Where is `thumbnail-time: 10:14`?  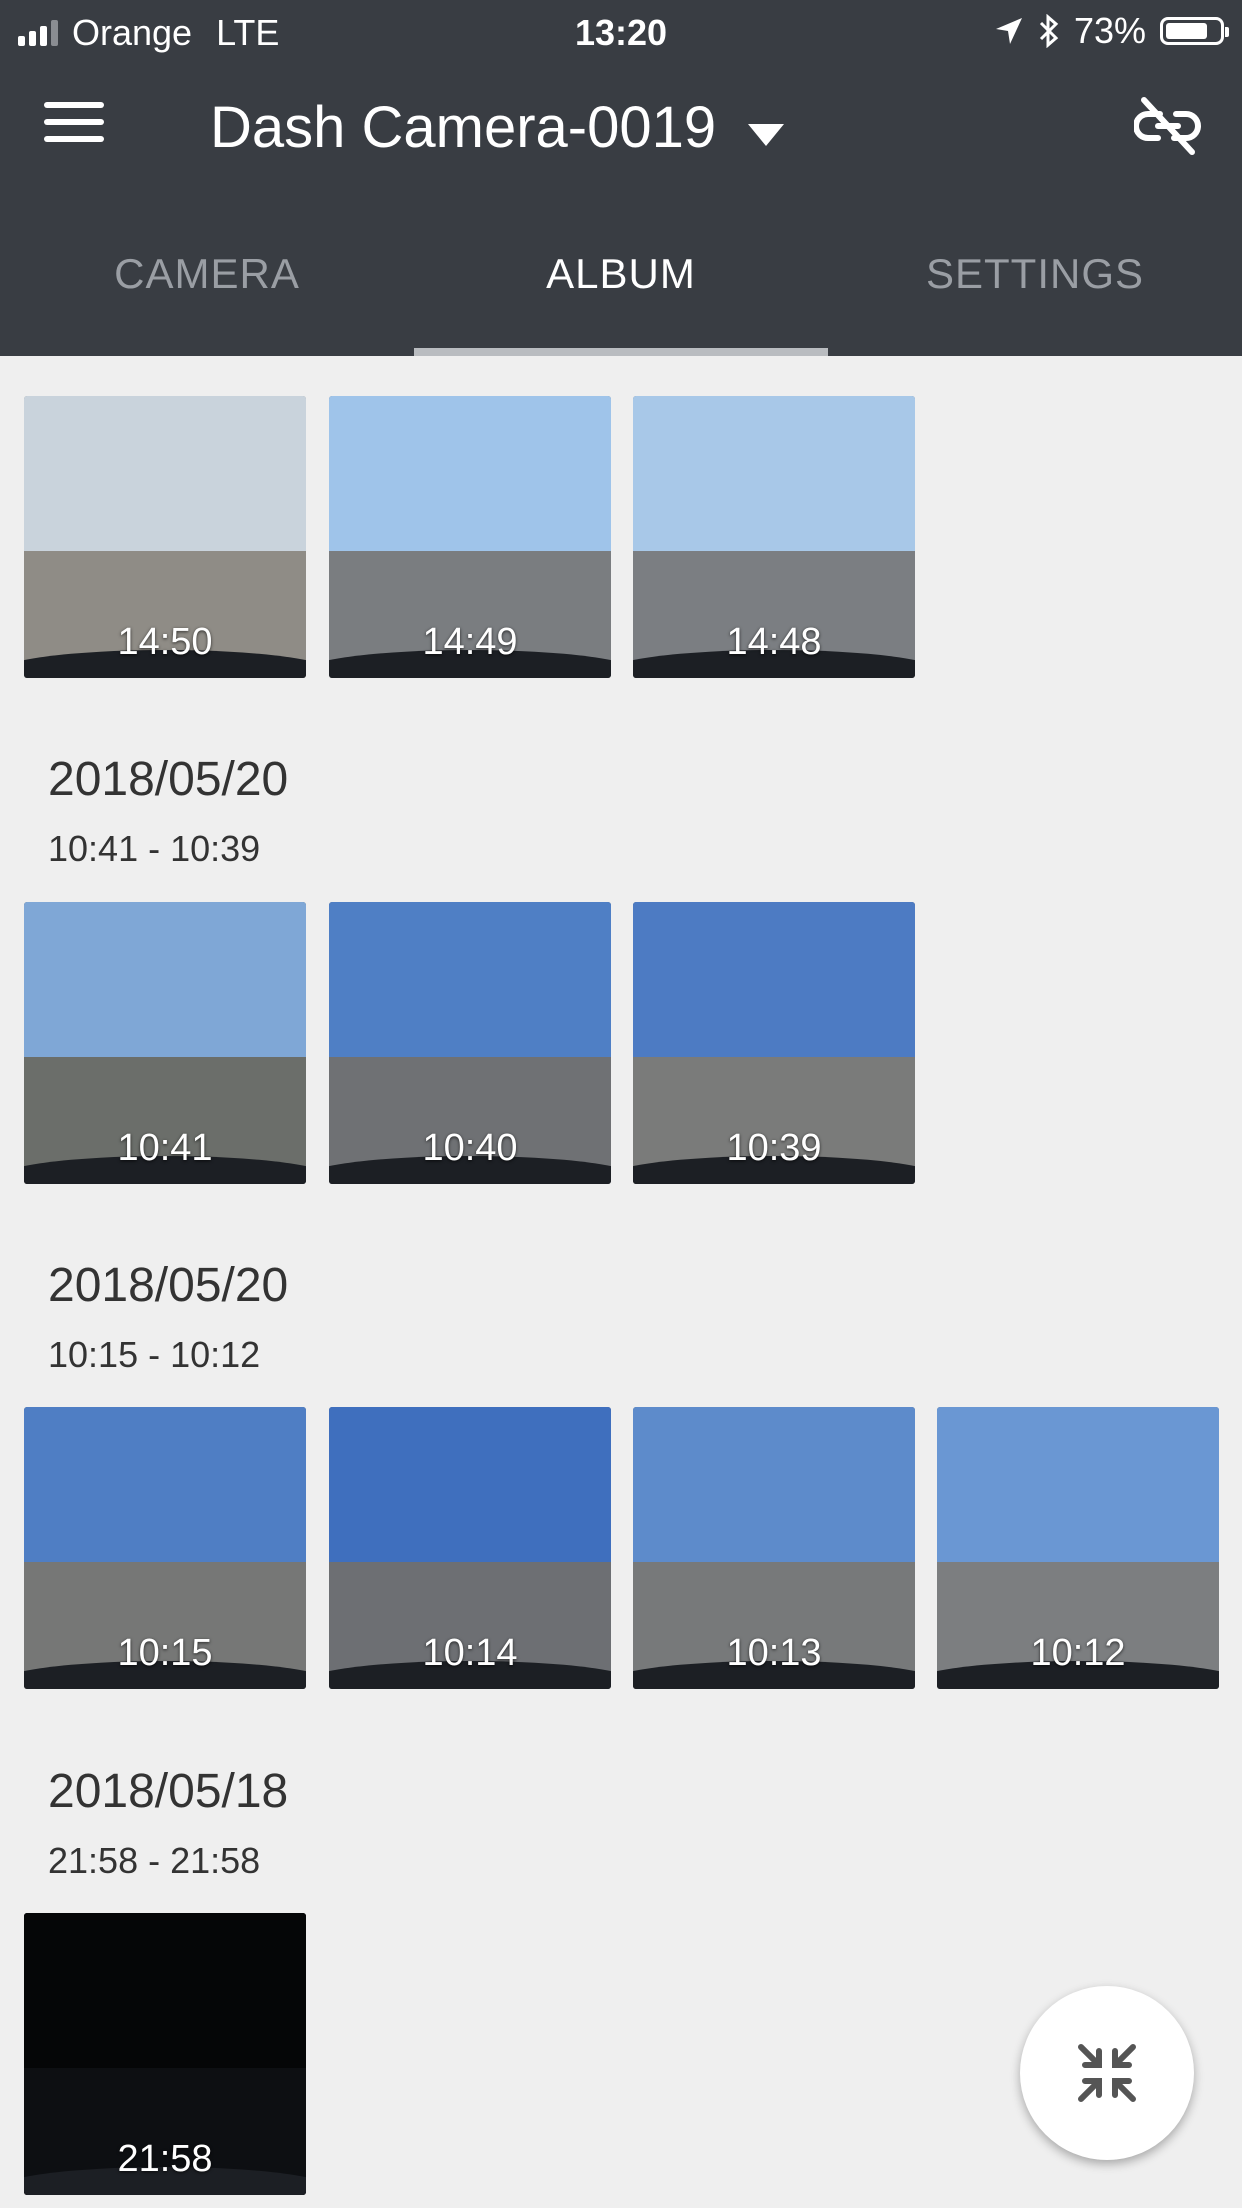 thumbnail-time: 10:14 is located at coordinates (470, 1653).